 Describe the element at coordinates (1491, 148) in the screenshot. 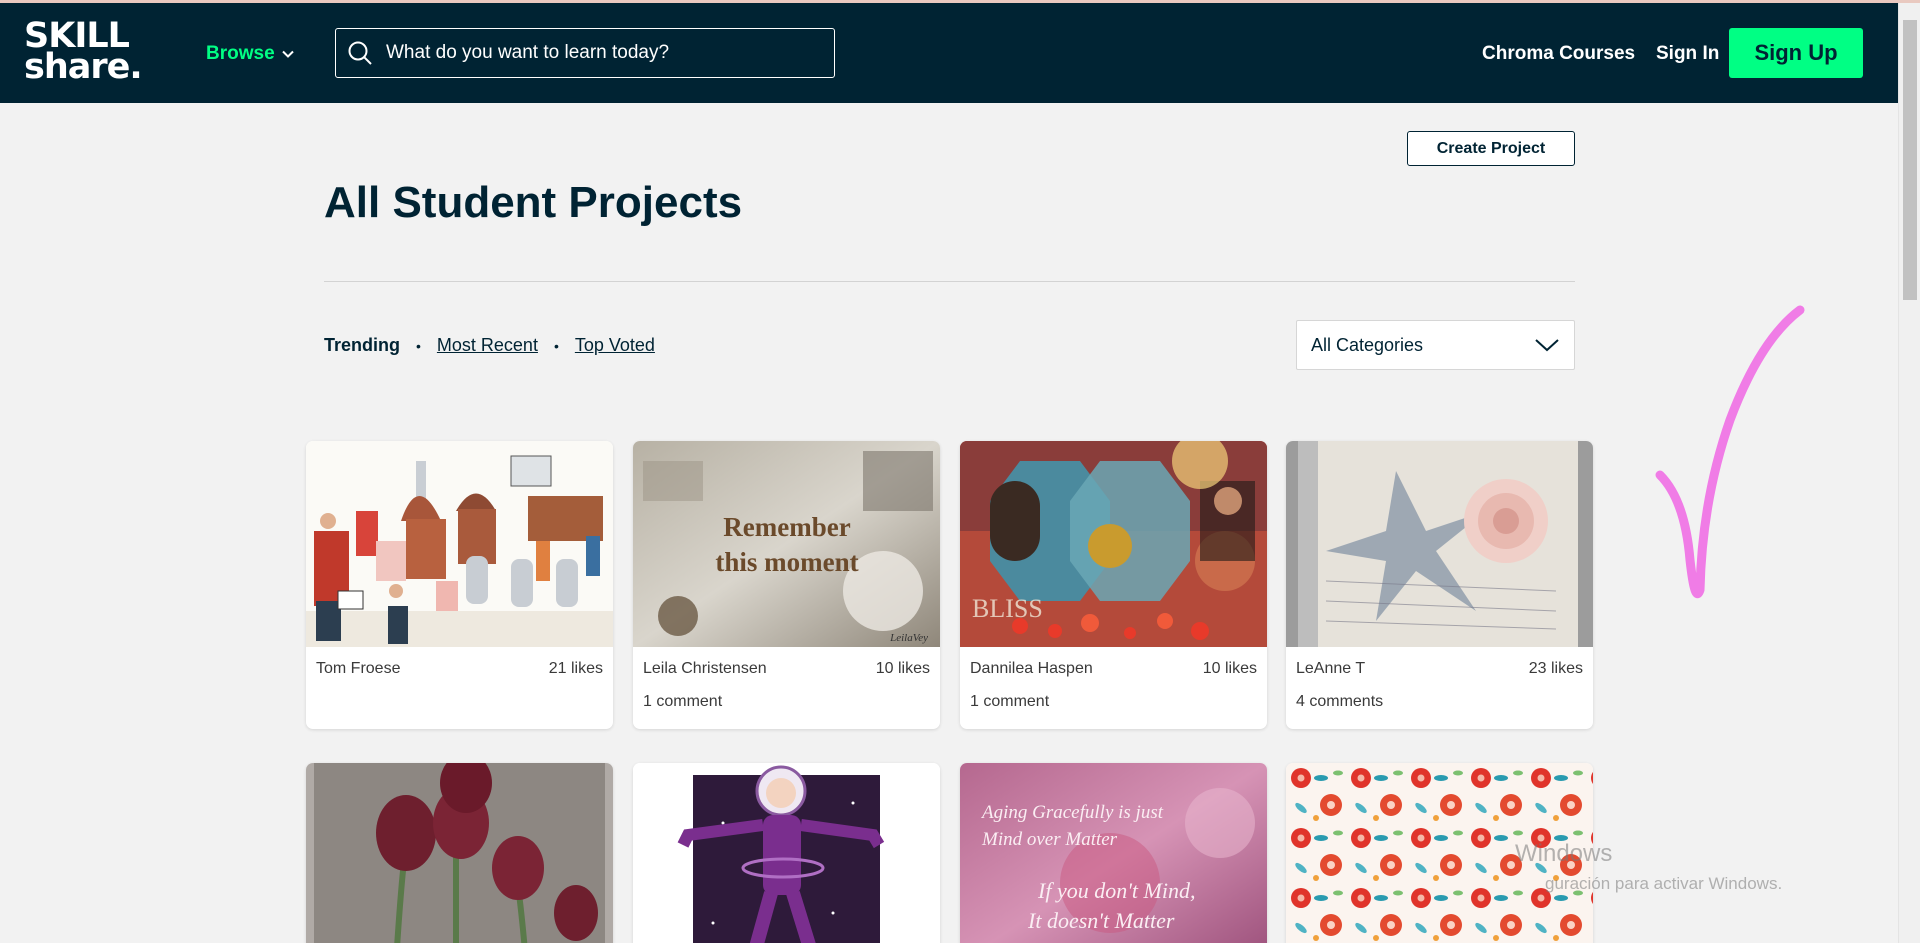

I see `create-project-button: Create Project` at that location.